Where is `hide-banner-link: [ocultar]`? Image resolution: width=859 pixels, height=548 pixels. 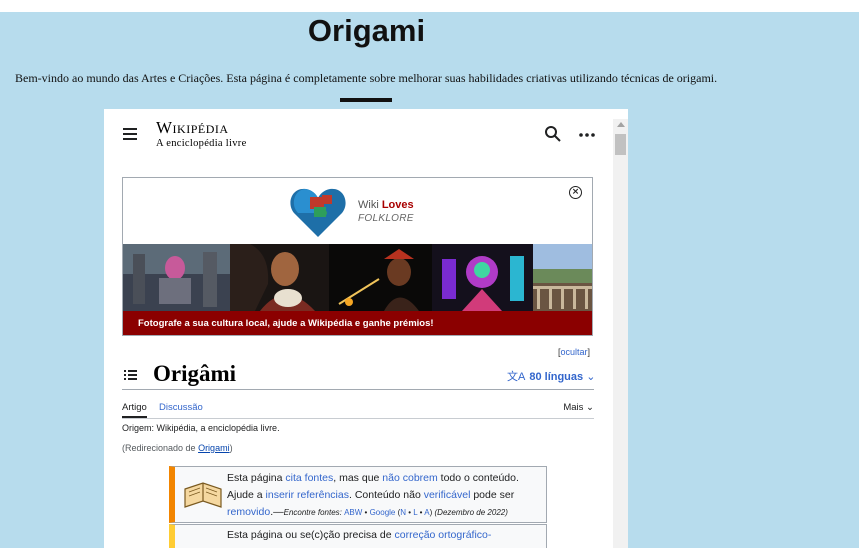
hide-banner-link: [ocultar] is located at coordinates (574, 352).